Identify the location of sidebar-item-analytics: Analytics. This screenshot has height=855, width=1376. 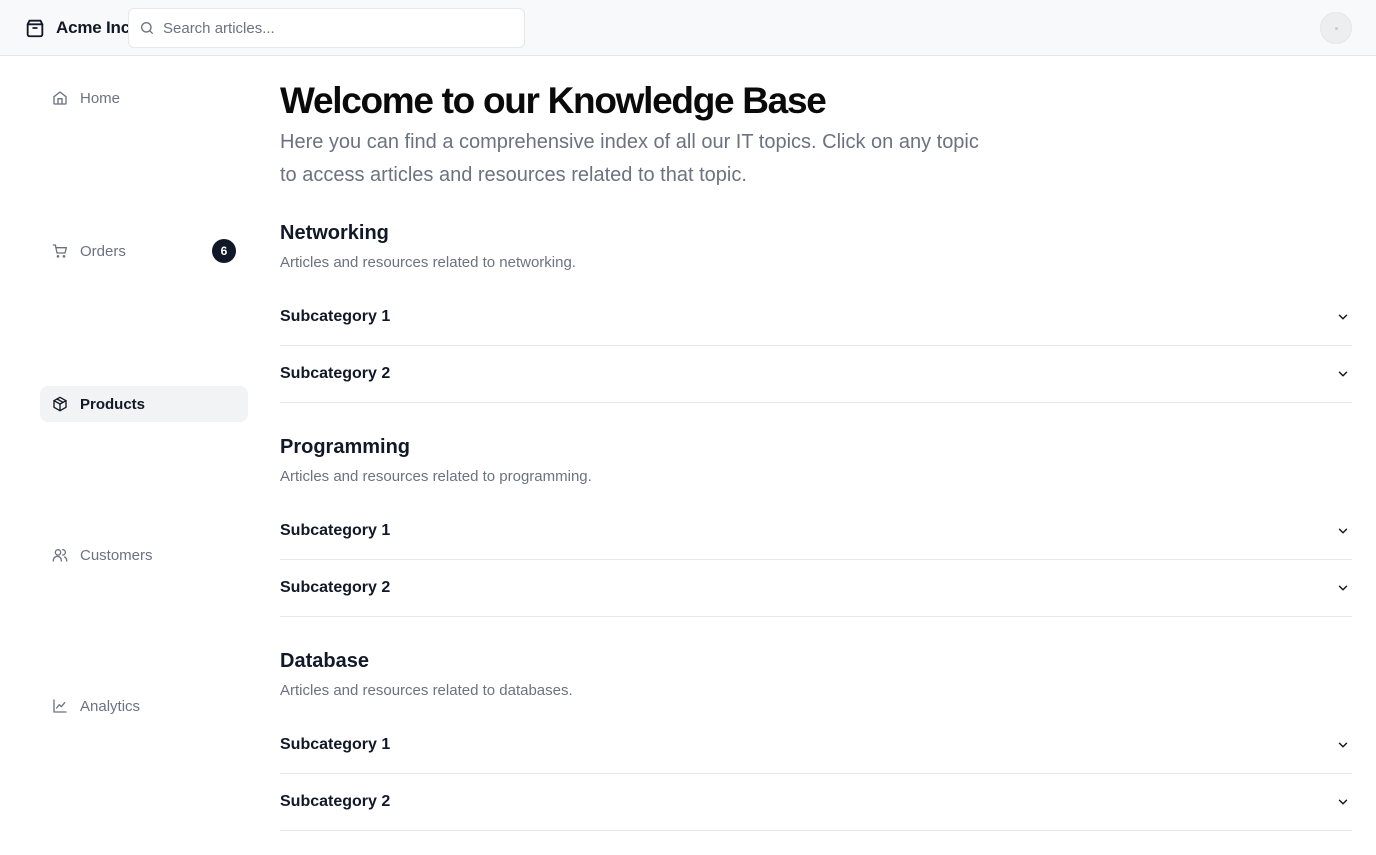
(144, 706).